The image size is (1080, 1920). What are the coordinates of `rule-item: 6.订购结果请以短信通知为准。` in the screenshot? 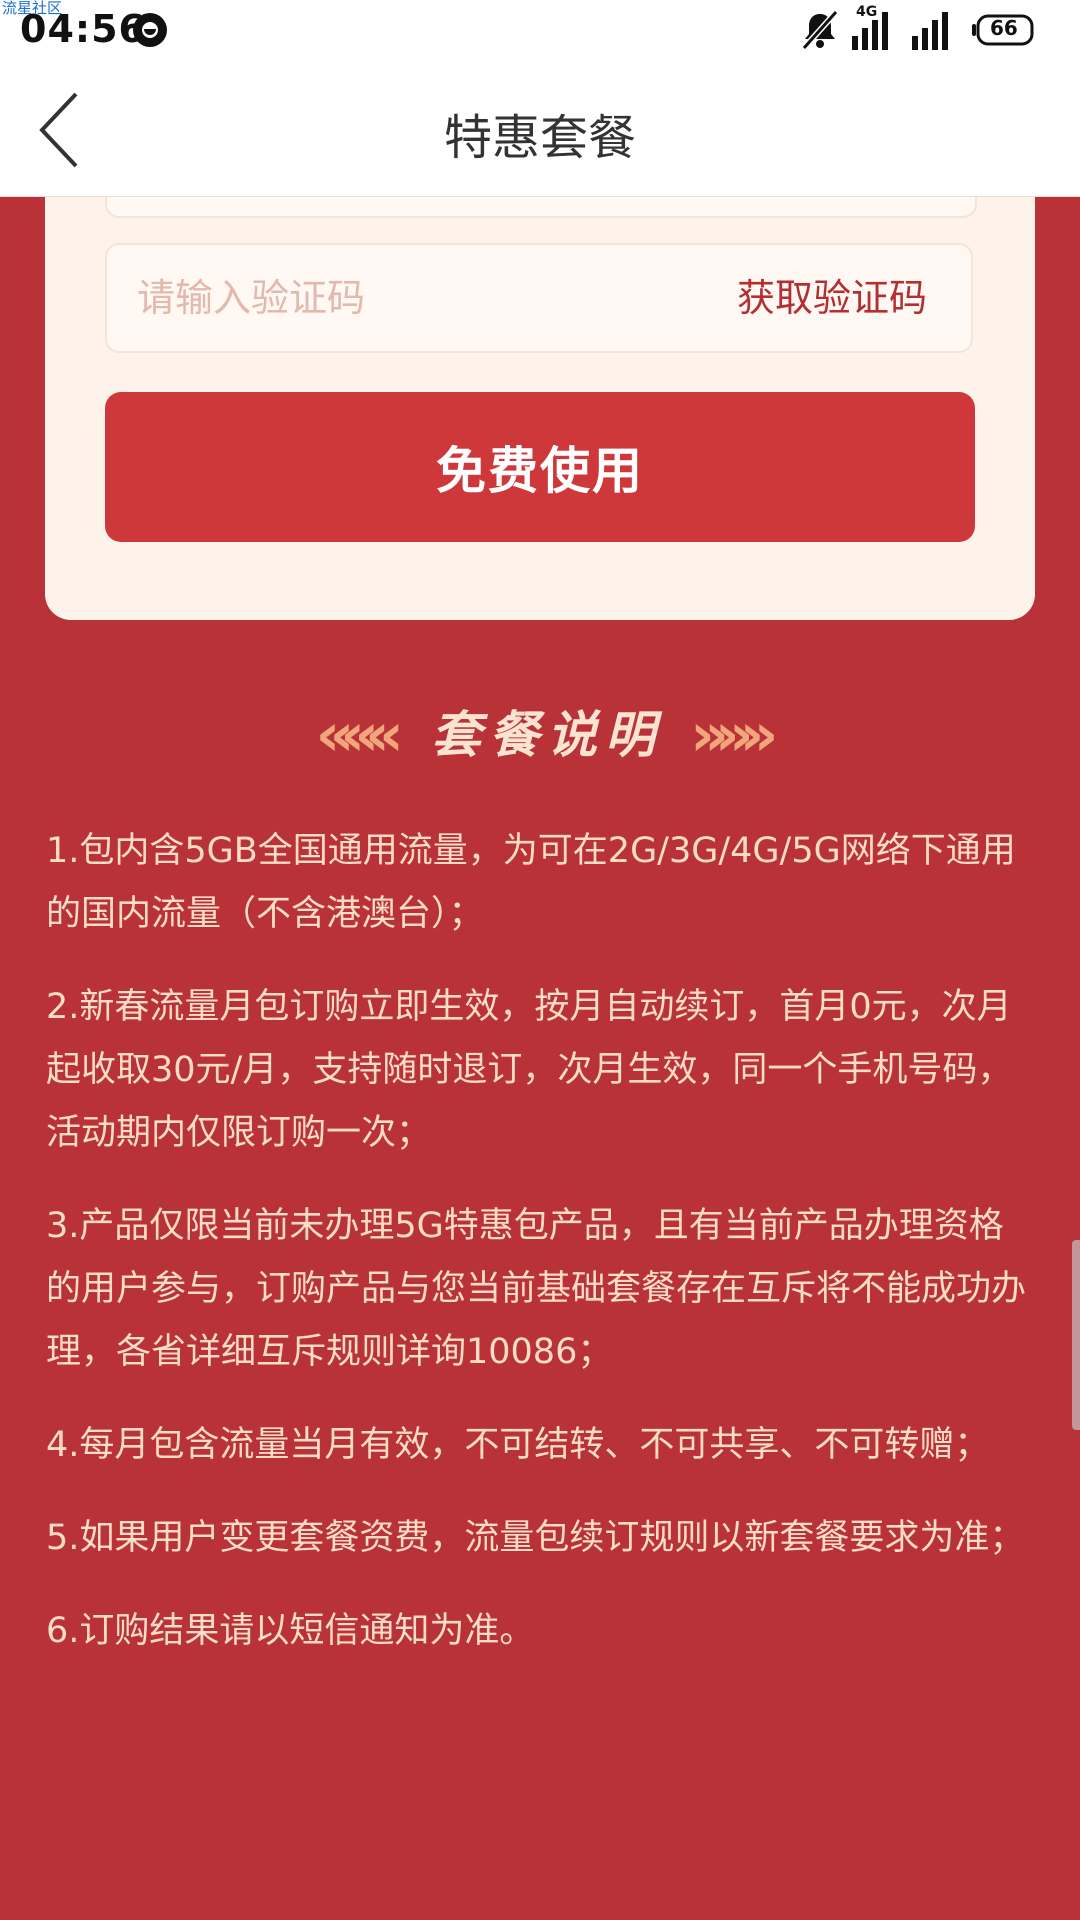 It's located at (290, 1631).